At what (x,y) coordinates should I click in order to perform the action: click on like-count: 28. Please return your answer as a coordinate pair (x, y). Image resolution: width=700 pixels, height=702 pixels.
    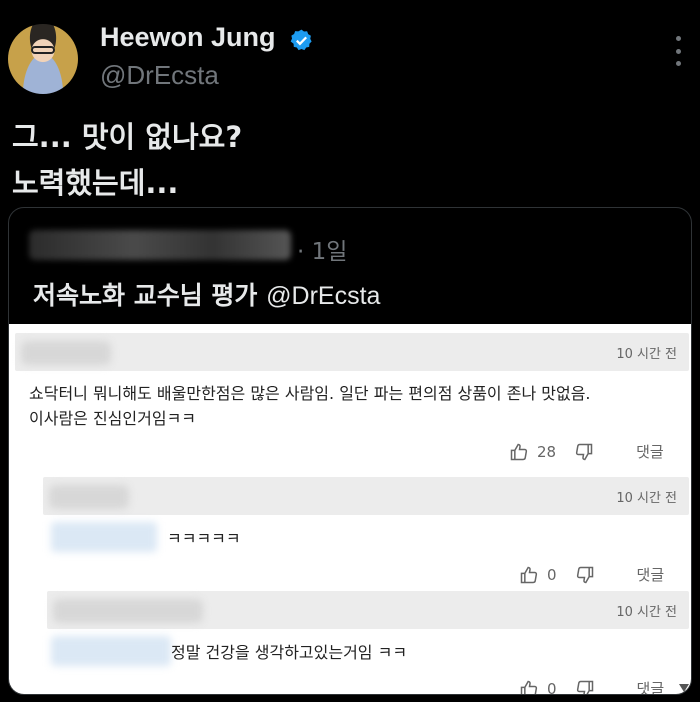
    Looking at the image, I should click on (547, 451).